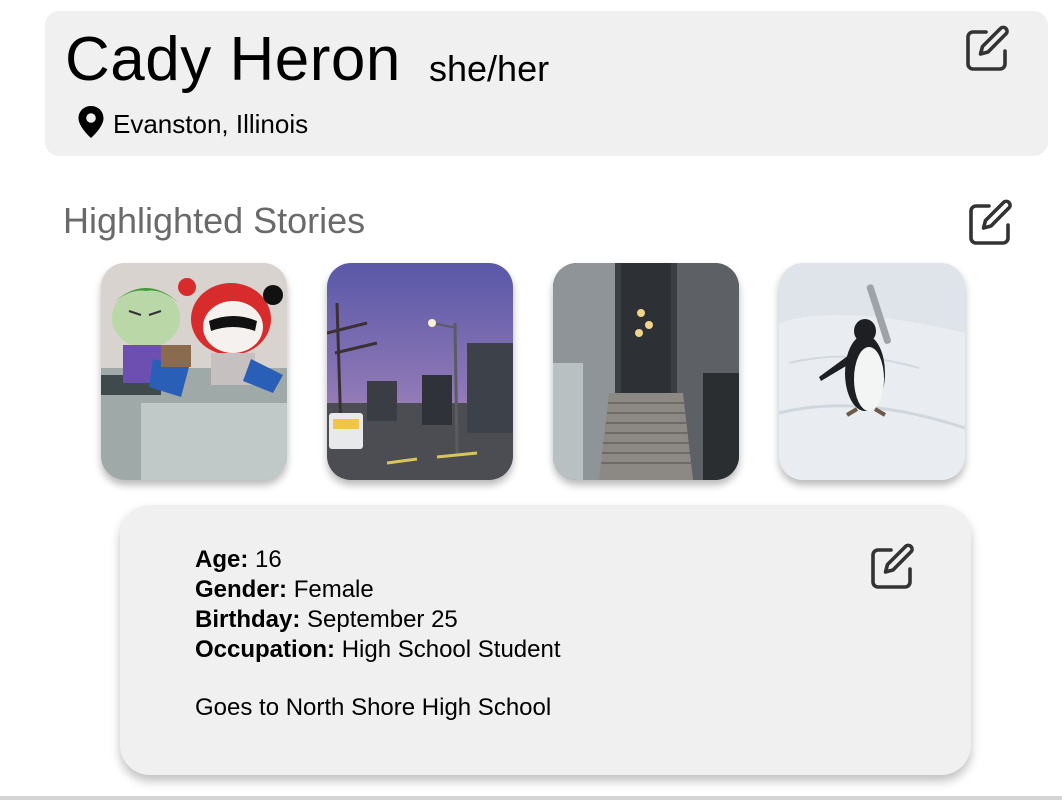  Describe the element at coordinates (373, 707) in the screenshot. I see `school-note: Goes to North Shore High School` at that location.